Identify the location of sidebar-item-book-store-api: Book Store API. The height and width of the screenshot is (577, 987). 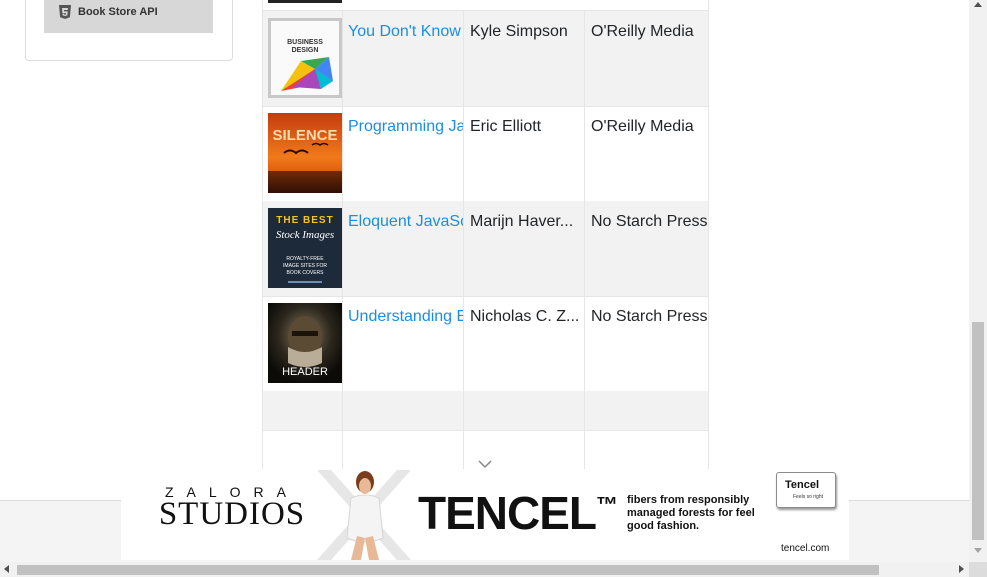
(128, 16).